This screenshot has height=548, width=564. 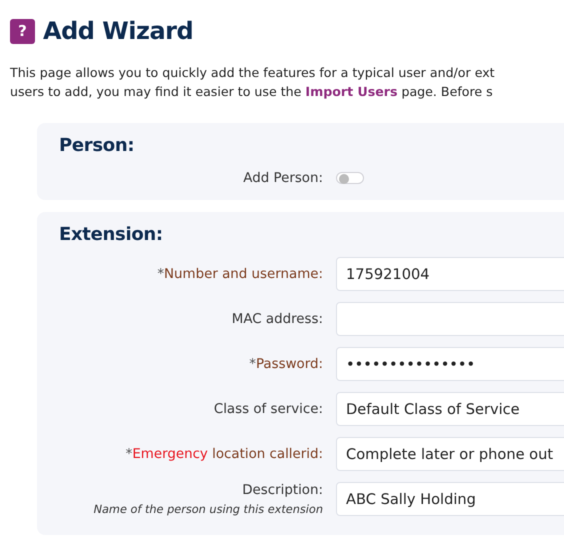 What do you see at coordinates (118, 31) in the screenshot?
I see `page-title: Add Wizard` at bounding box center [118, 31].